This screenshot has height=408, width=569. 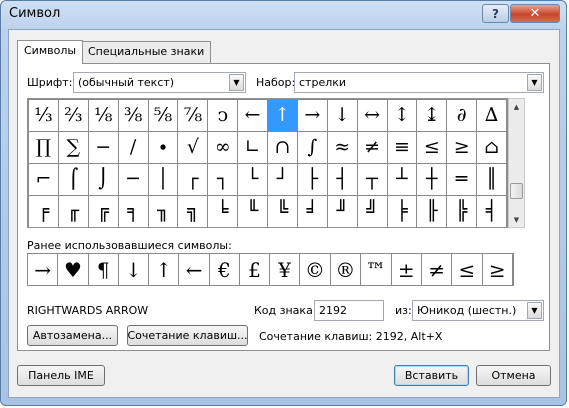 What do you see at coordinates (73, 147) in the screenshot?
I see `symbol-cell: ∑` at bounding box center [73, 147].